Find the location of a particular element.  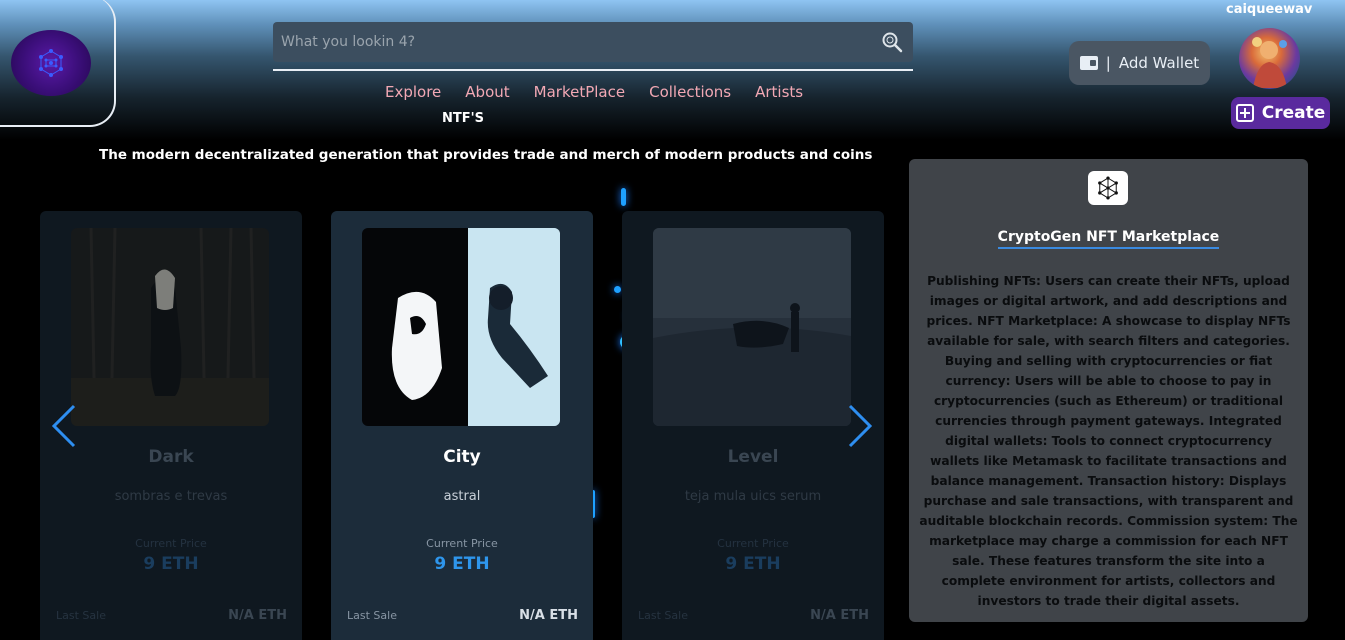

chevron-right-icon is located at coordinates (861, 426).